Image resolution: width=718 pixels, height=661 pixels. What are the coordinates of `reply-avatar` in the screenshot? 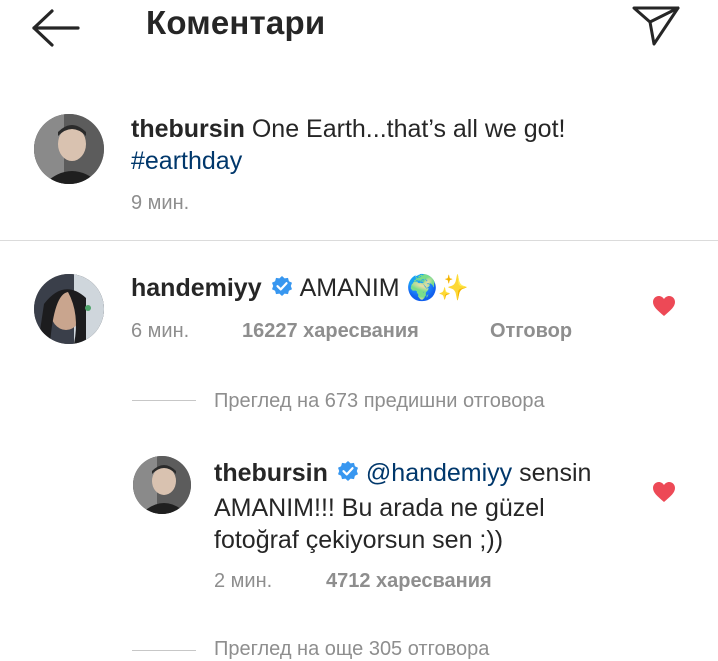 It's located at (162, 485).